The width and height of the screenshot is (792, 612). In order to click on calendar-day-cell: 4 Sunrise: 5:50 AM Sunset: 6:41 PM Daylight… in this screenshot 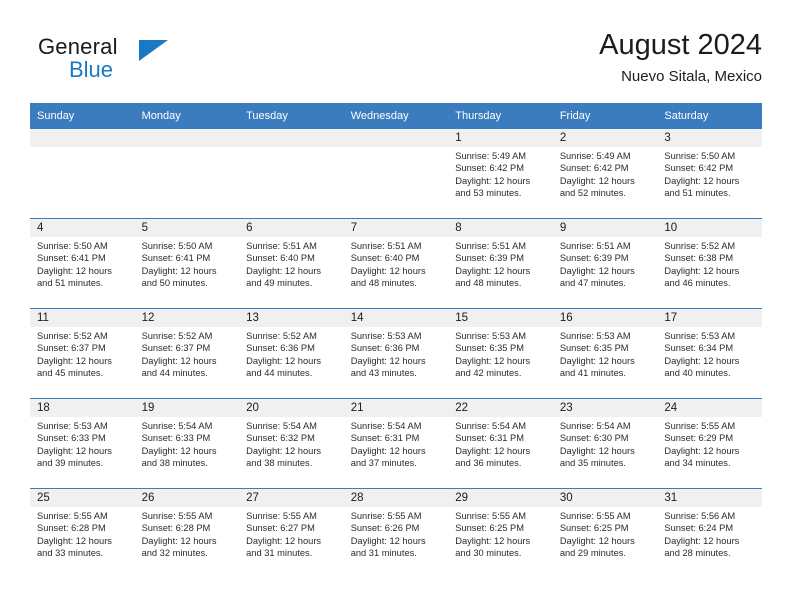, I will do `click(82, 263)`.